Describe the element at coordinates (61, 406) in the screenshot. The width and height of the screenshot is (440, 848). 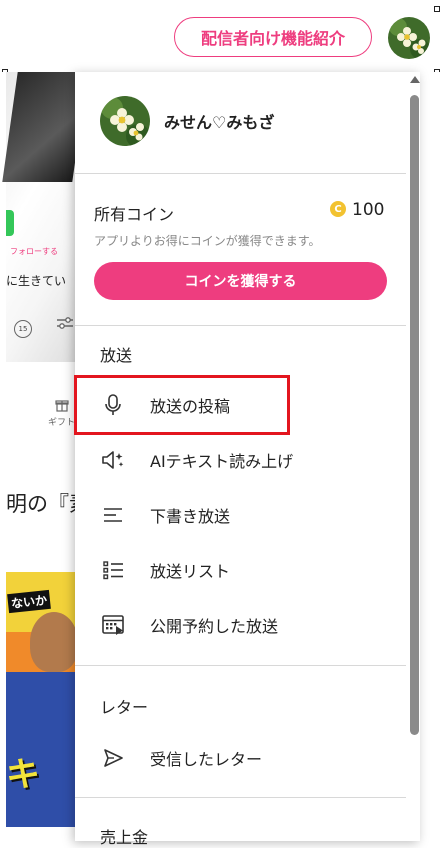
I see `gift-icon` at that location.